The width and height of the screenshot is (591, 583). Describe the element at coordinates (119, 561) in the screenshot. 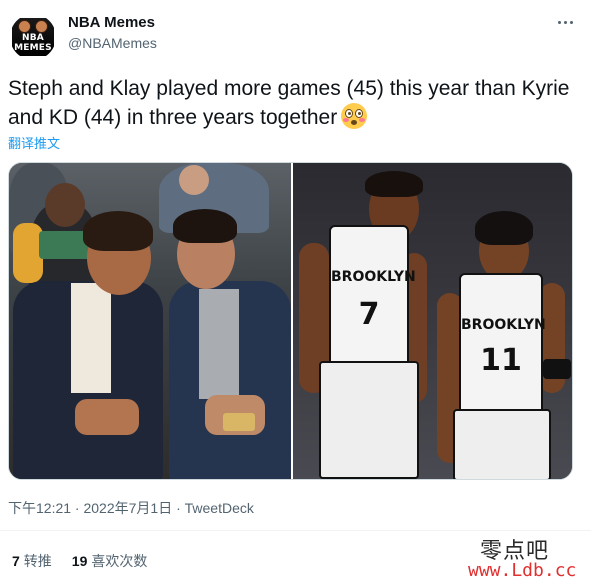

I see `likes-label: 喜欢次数` at that location.